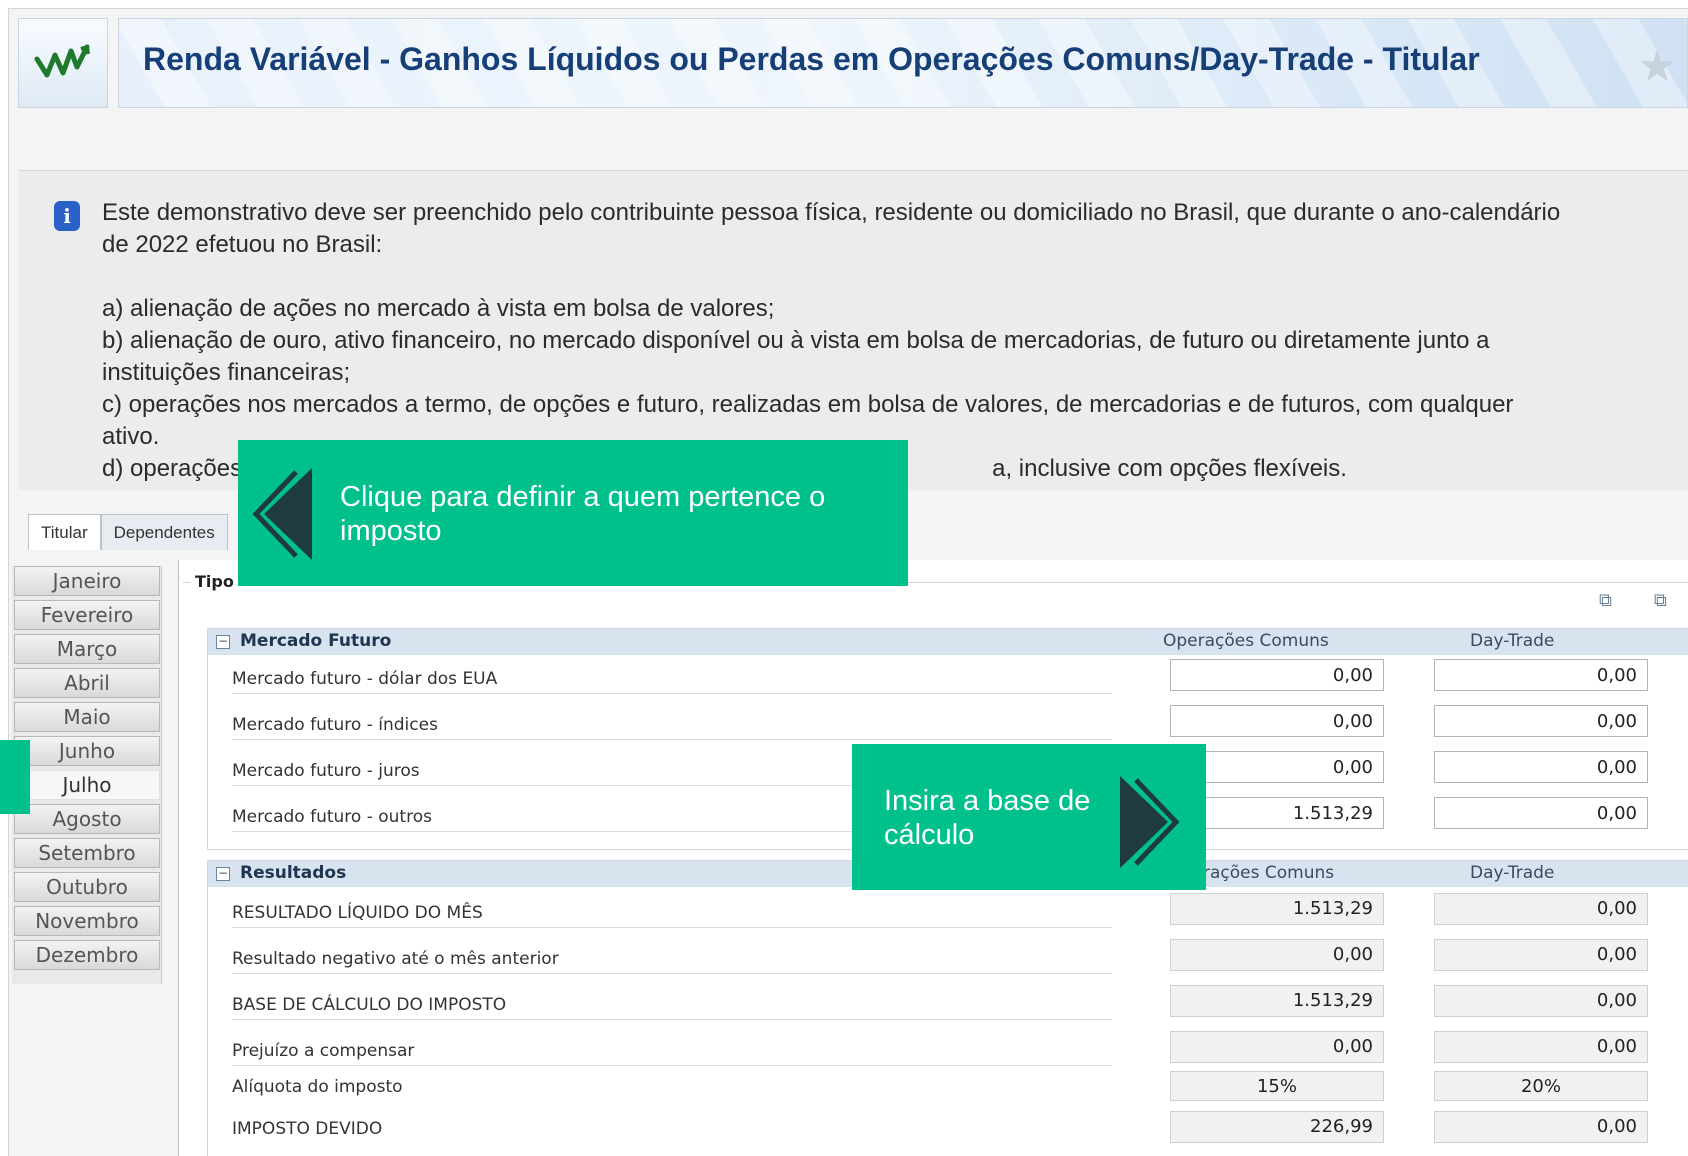 This screenshot has width=1688, height=1156. I want to click on month-julho: Julho, so click(87, 785).